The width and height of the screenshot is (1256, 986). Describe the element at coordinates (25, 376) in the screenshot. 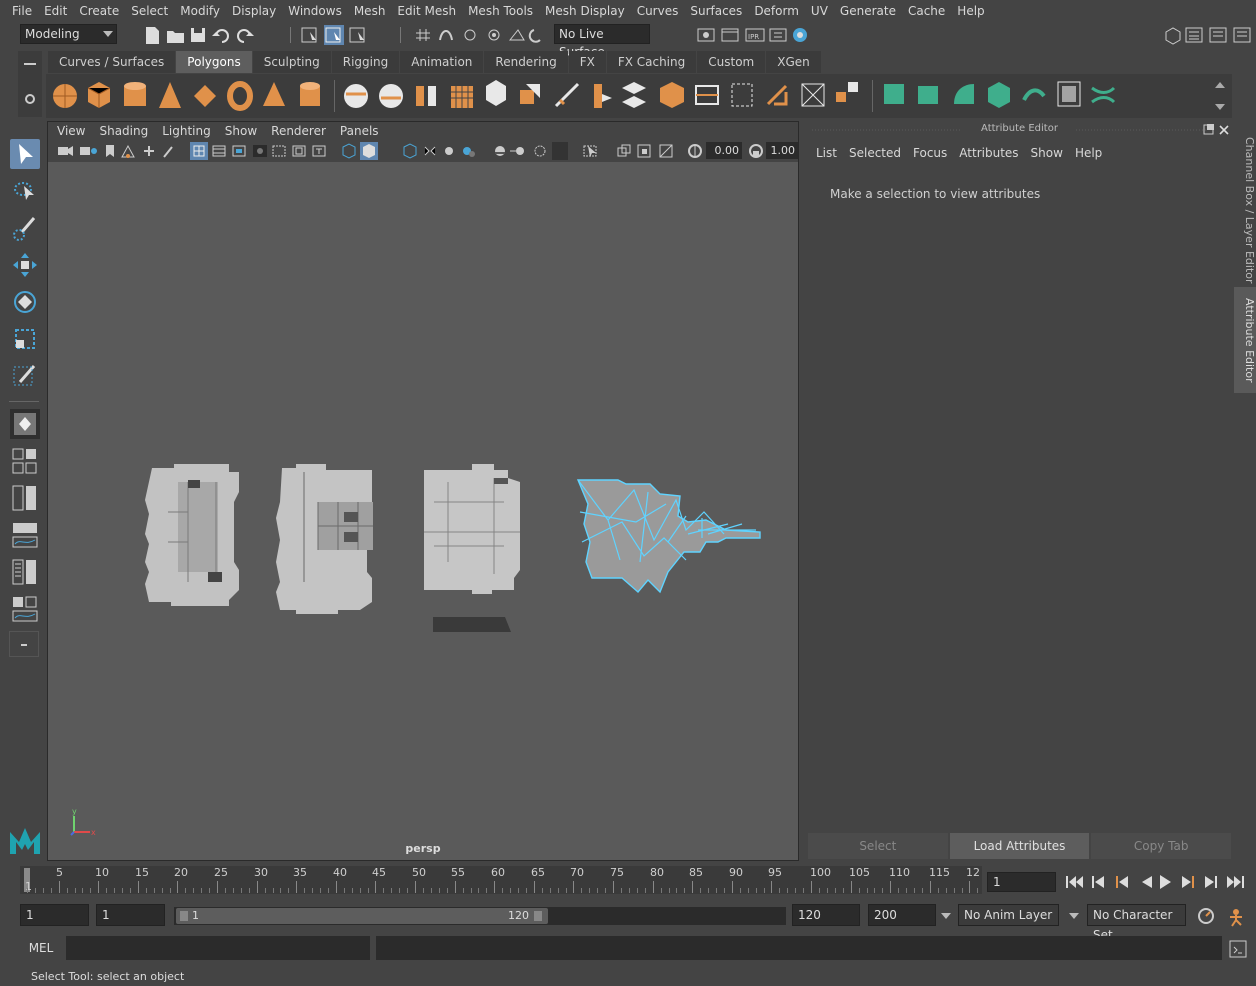

I see `last-tool-button` at that location.